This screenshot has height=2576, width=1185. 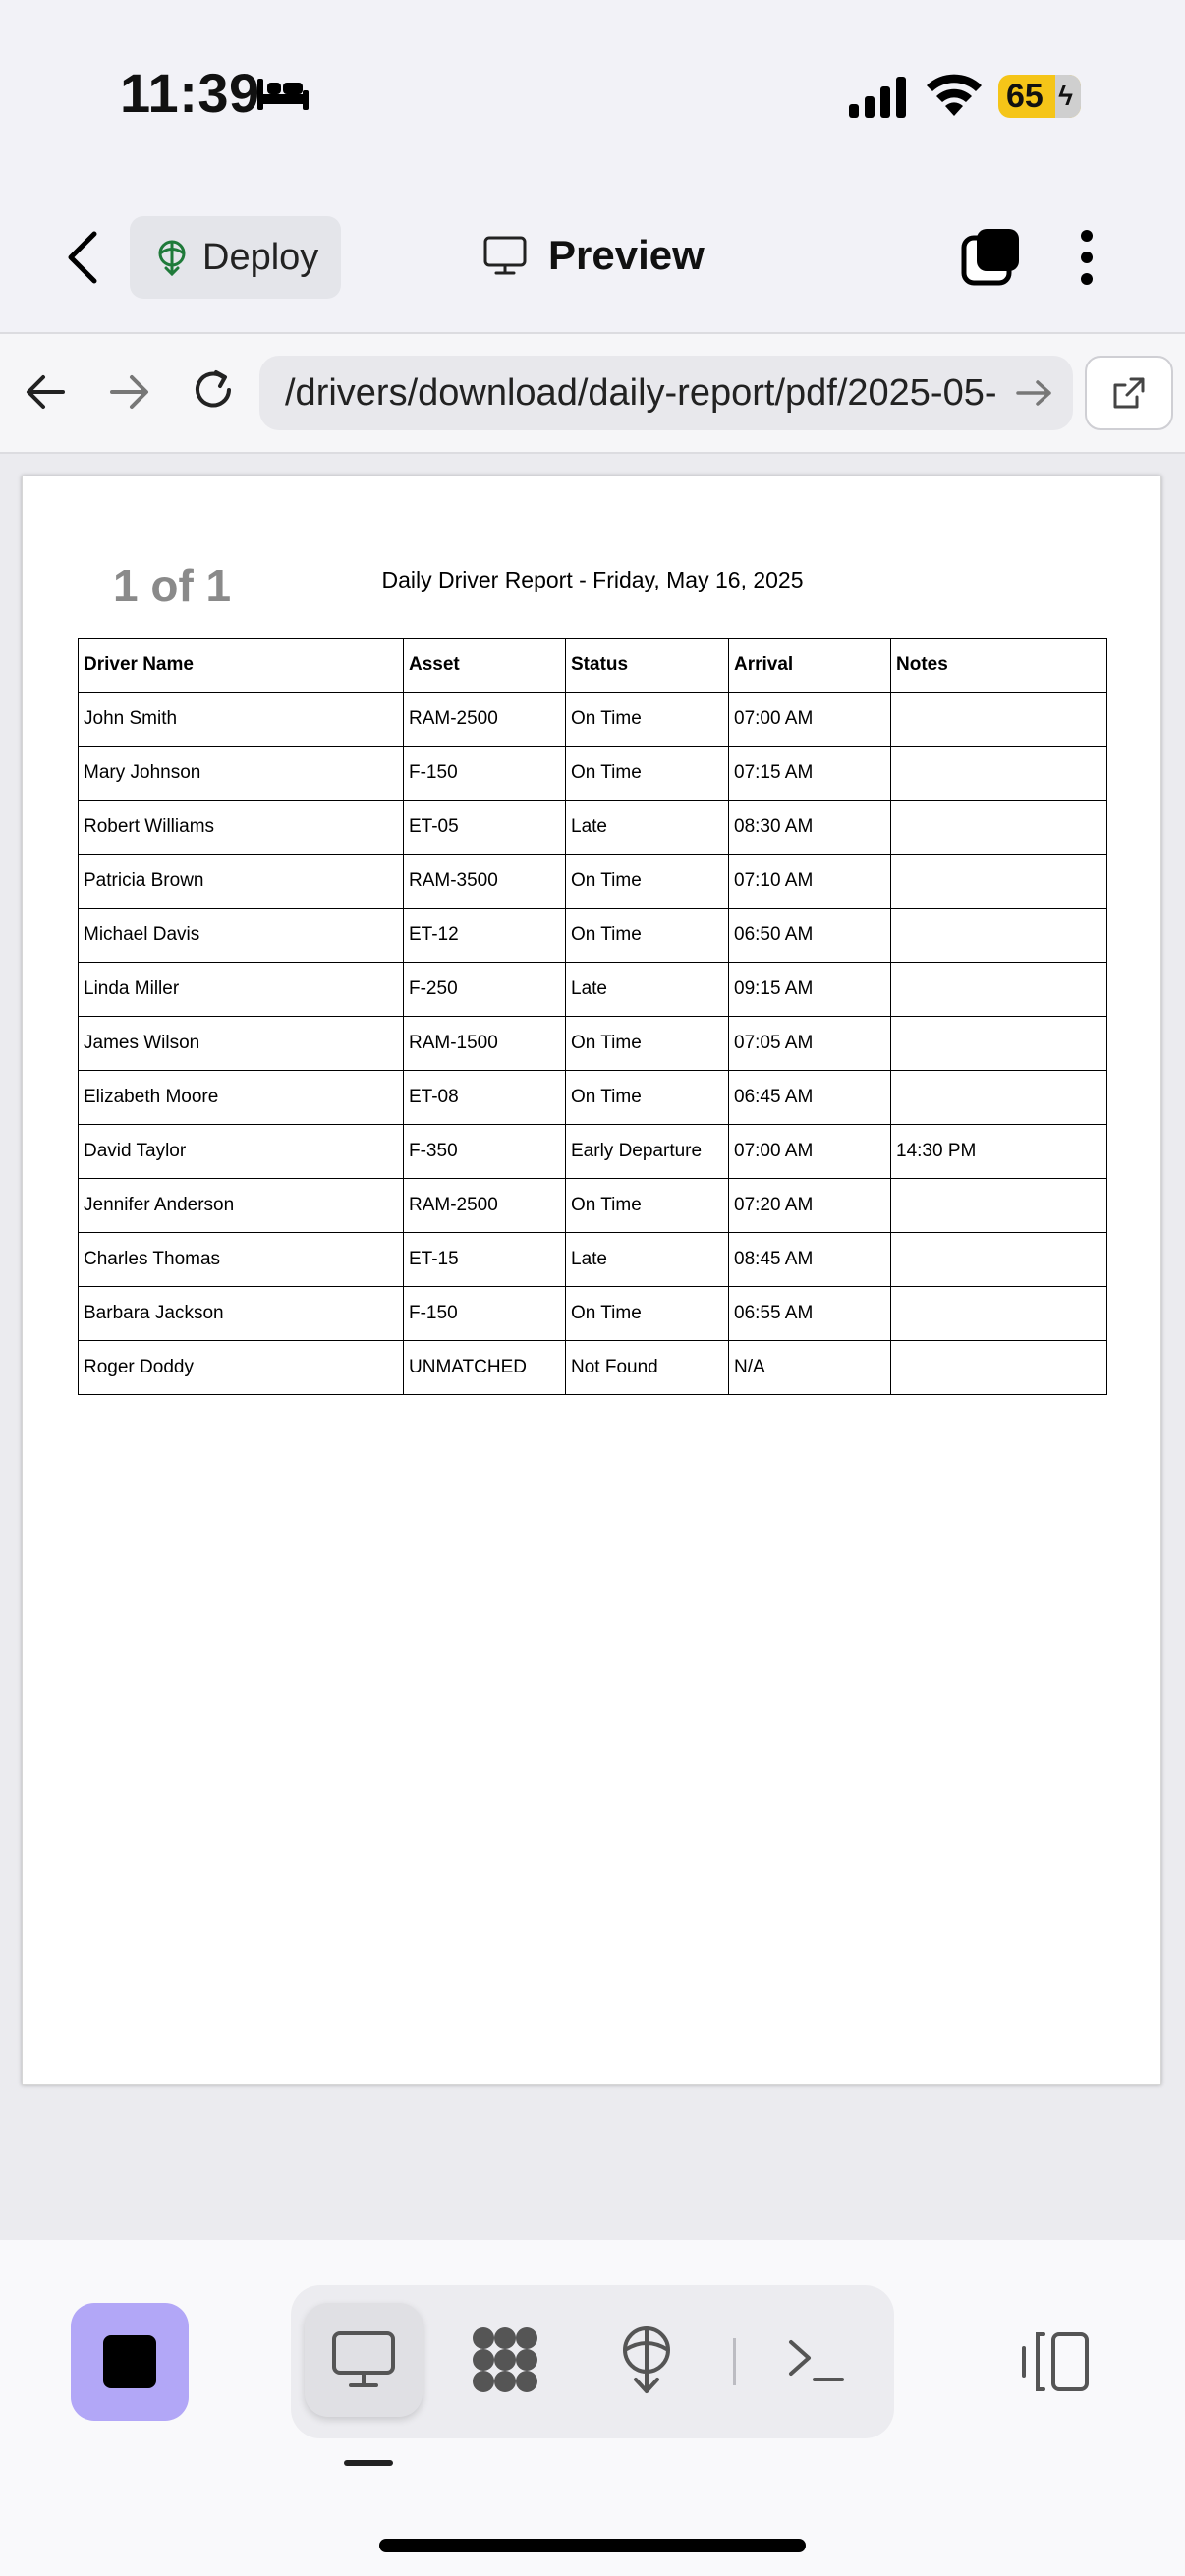 What do you see at coordinates (241, 1151) in the screenshot?
I see `table-cell: David Taylor` at bounding box center [241, 1151].